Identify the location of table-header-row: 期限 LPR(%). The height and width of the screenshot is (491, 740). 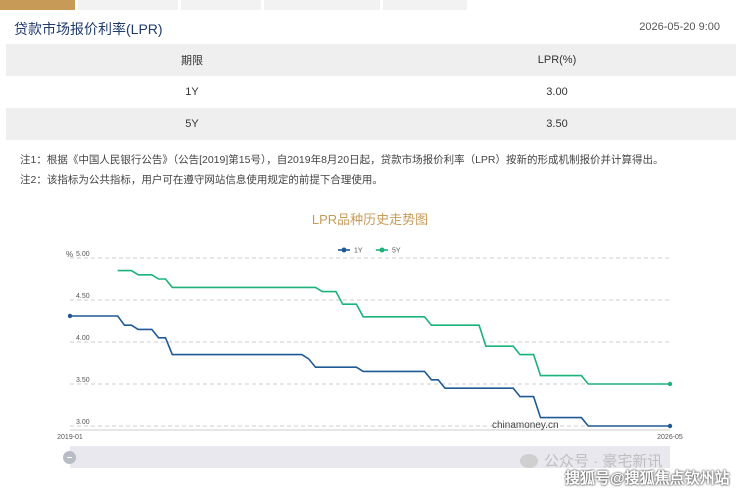
(371, 60).